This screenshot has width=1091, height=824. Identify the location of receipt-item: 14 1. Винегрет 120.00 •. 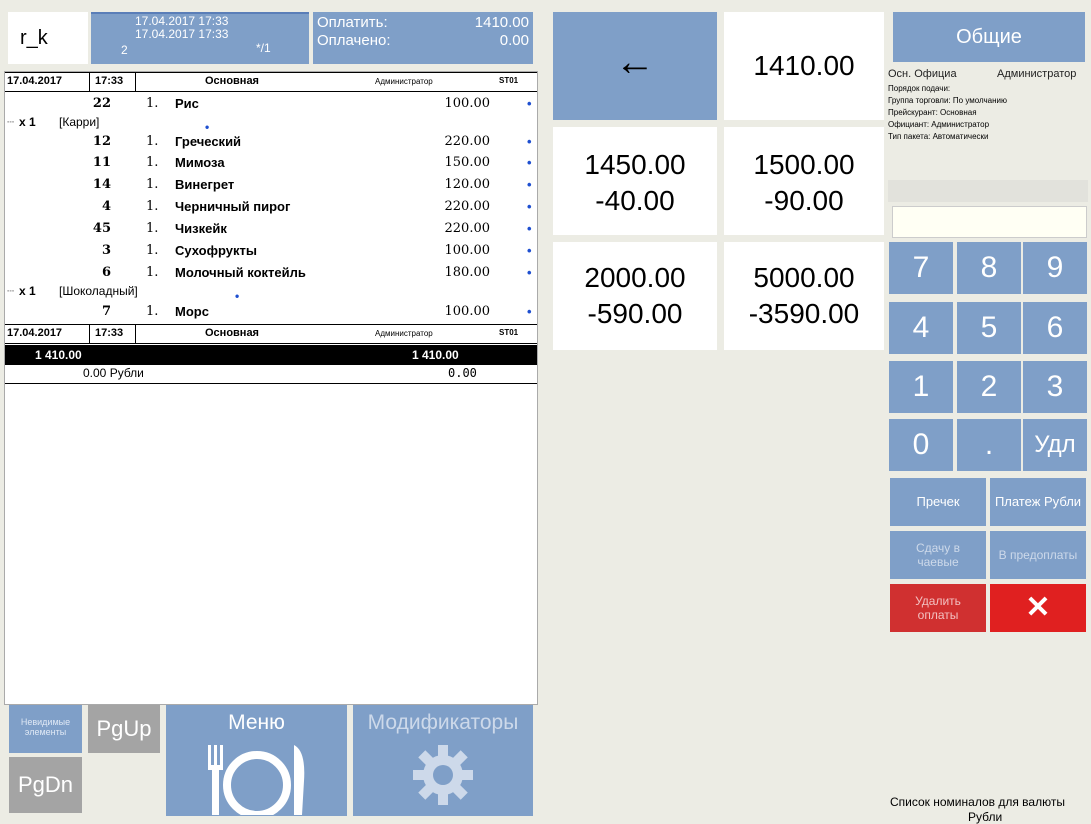
(271, 185).